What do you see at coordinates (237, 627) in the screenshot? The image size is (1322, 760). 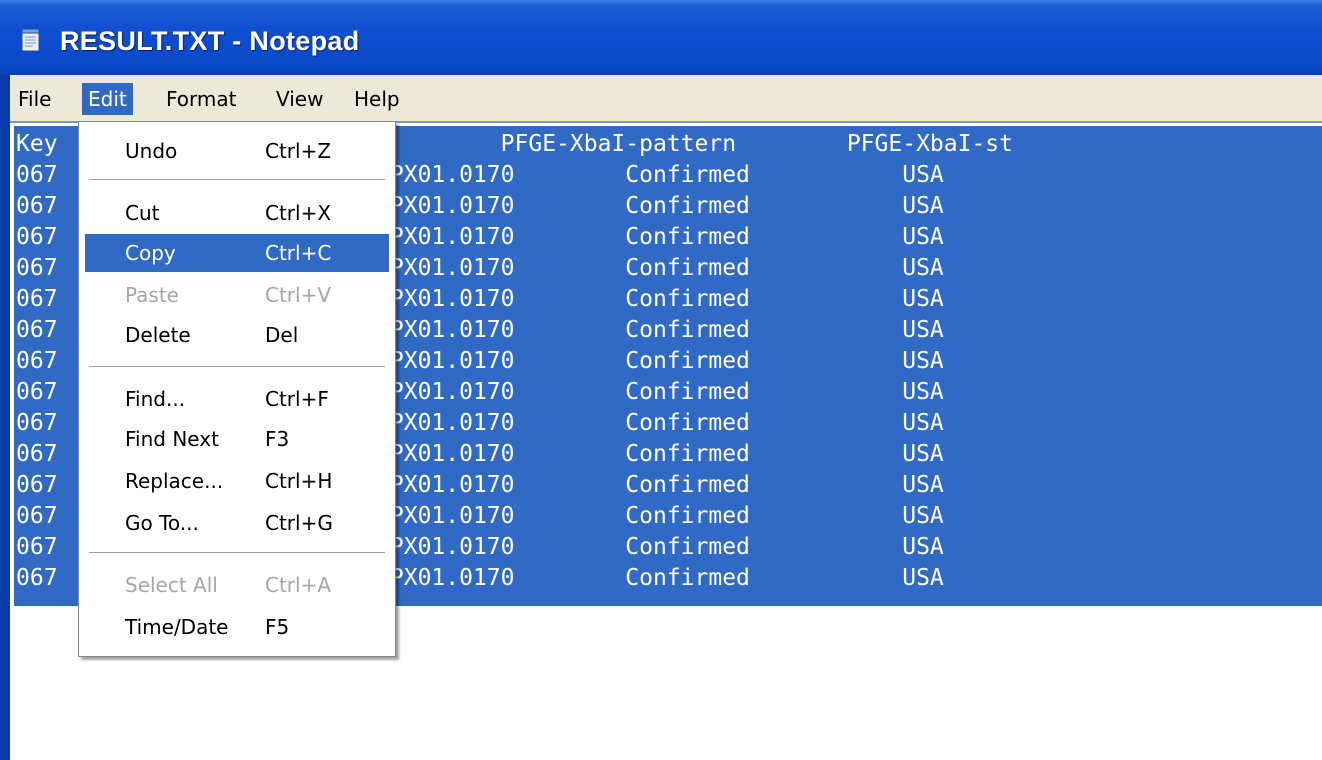 I see `menu-item-time-date: Time/Date F5` at bounding box center [237, 627].